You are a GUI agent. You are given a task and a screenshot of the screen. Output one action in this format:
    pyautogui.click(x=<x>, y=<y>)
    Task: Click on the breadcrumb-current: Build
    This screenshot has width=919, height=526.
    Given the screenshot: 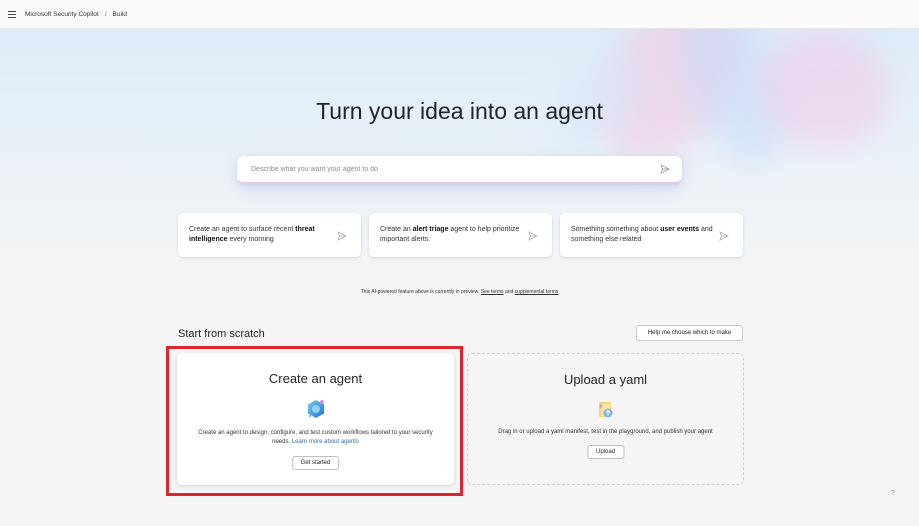 What is the action you would take?
    pyautogui.click(x=119, y=14)
    